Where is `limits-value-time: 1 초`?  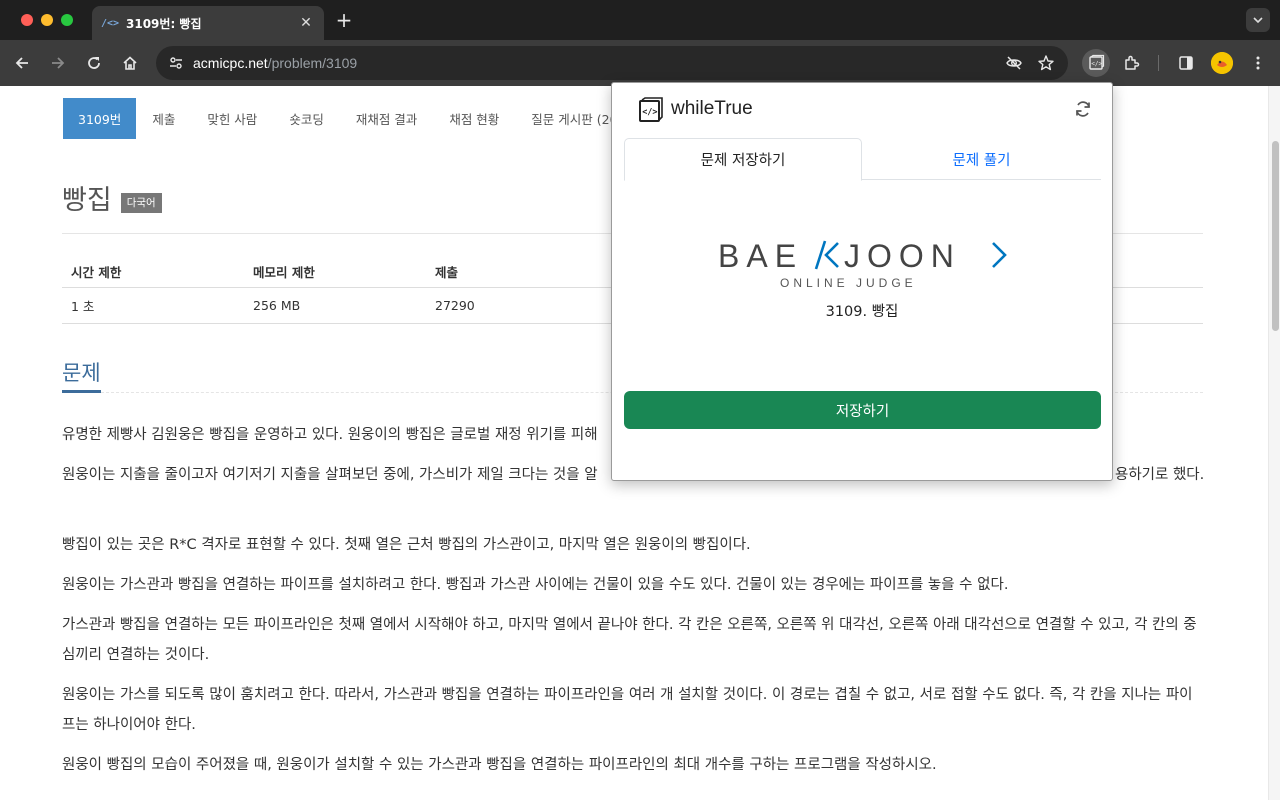 limits-value-time: 1 초 is located at coordinates (83, 306).